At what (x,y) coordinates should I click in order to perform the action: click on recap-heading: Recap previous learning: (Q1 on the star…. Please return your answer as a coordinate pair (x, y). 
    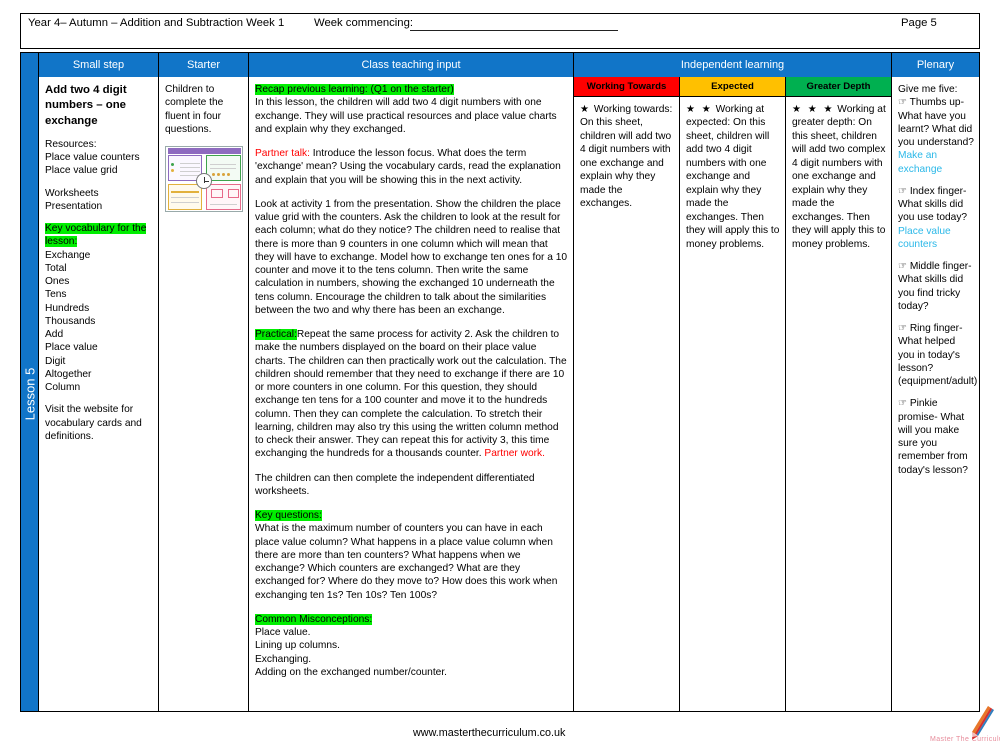
    Looking at the image, I should click on (354, 89).